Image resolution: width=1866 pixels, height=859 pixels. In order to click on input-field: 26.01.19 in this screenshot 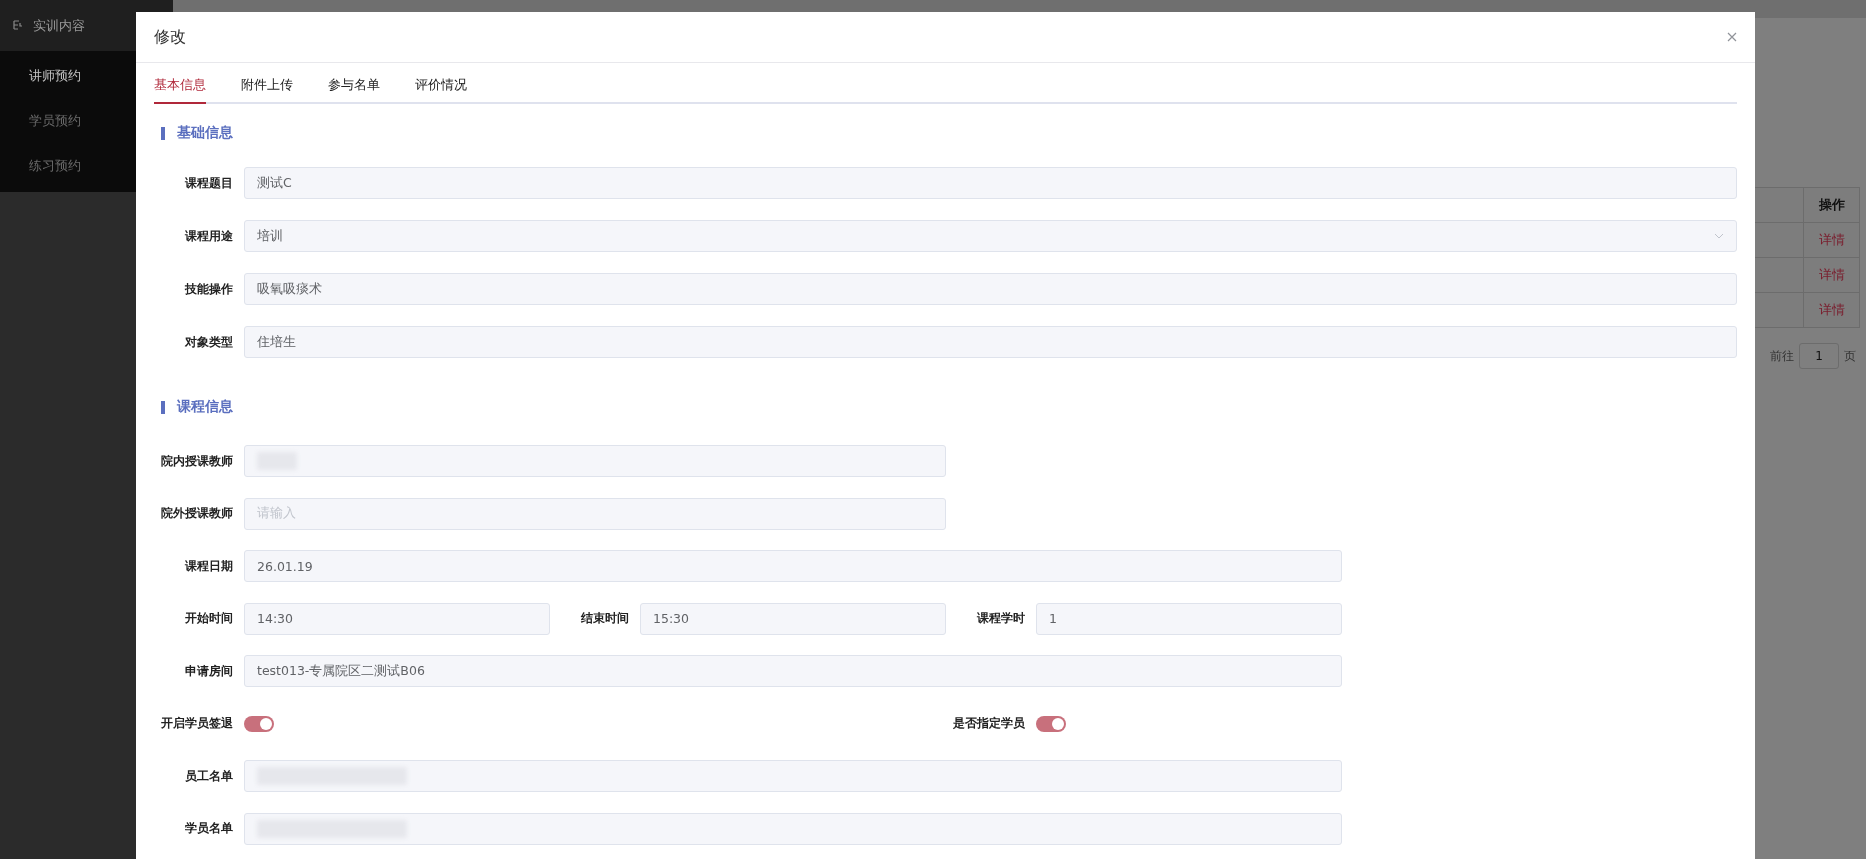, I will do `click(793, 566)`.